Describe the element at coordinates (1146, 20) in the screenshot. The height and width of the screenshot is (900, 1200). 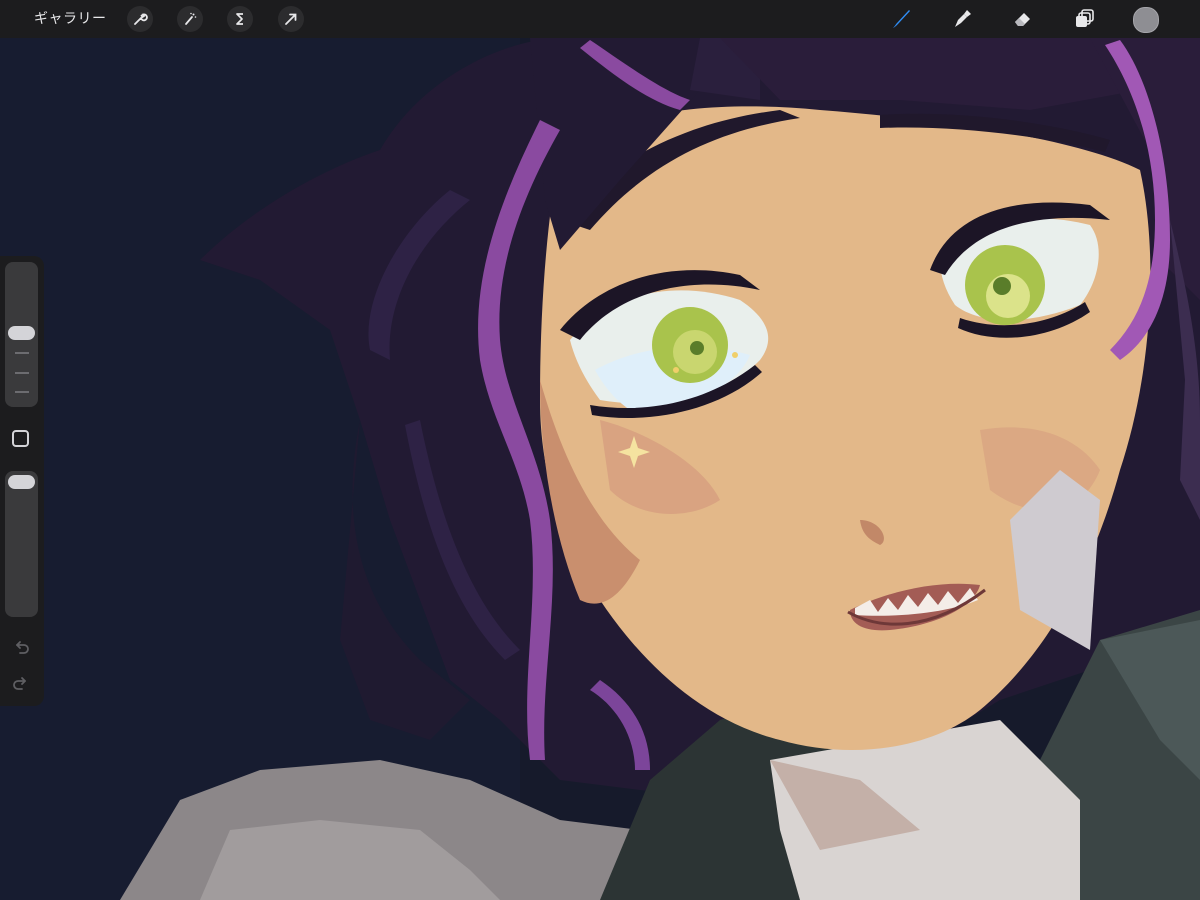
I see `color-picker-swatch` at that location.